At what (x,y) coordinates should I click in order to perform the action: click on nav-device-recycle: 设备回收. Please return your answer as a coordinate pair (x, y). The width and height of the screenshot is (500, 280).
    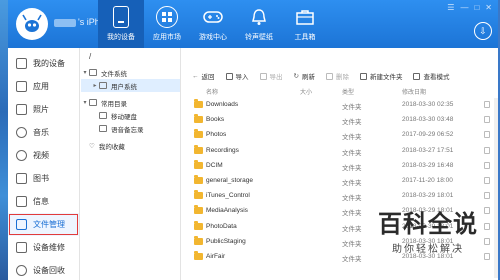
    Looking at the image, I should click on (43, 269).